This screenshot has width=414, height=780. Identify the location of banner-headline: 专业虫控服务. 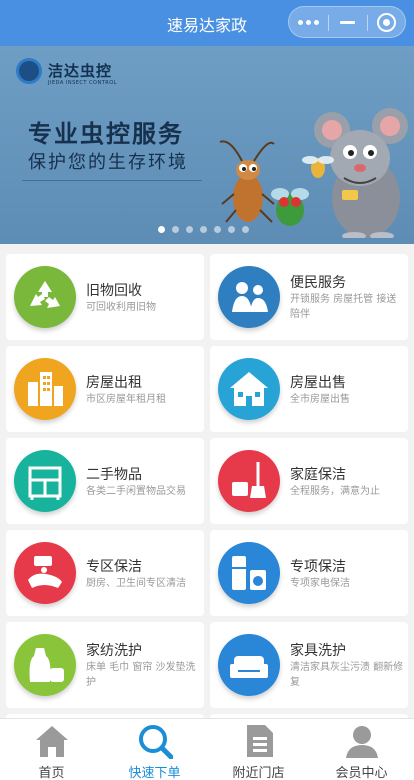
(106, 134).